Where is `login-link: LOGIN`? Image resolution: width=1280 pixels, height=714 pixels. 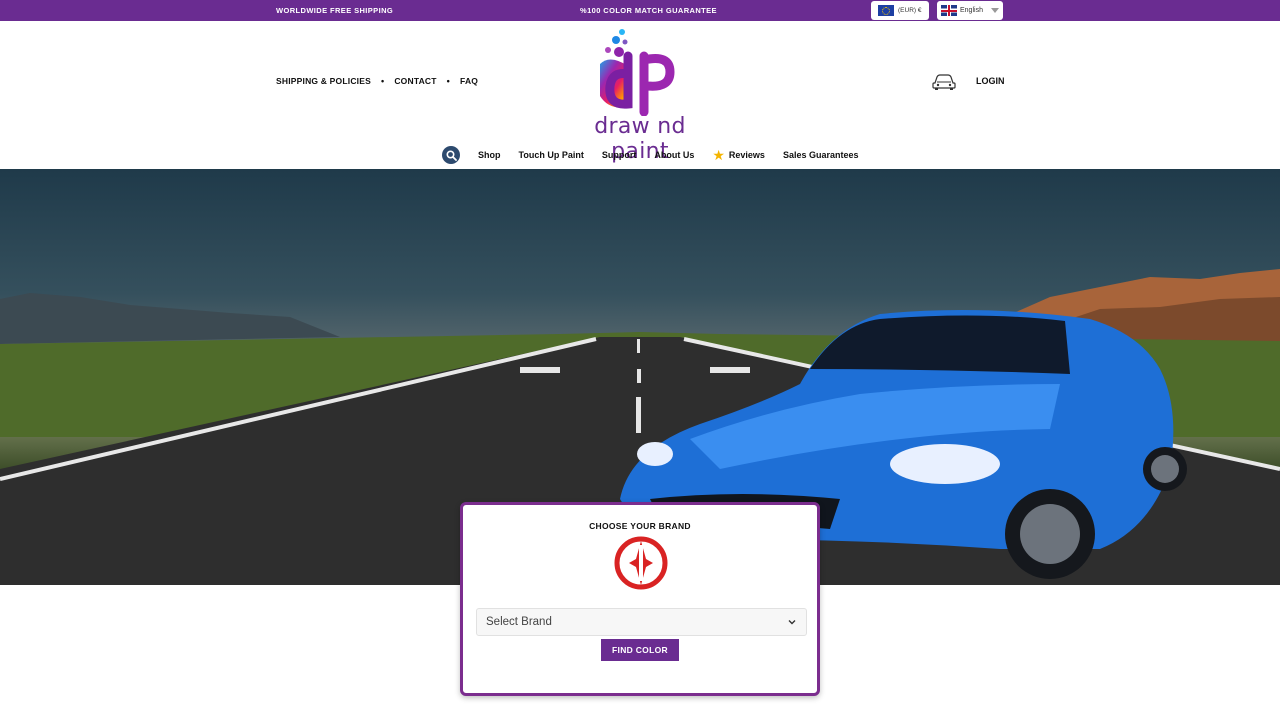 login-link: LOGIN is located at coordinates (990, 81).